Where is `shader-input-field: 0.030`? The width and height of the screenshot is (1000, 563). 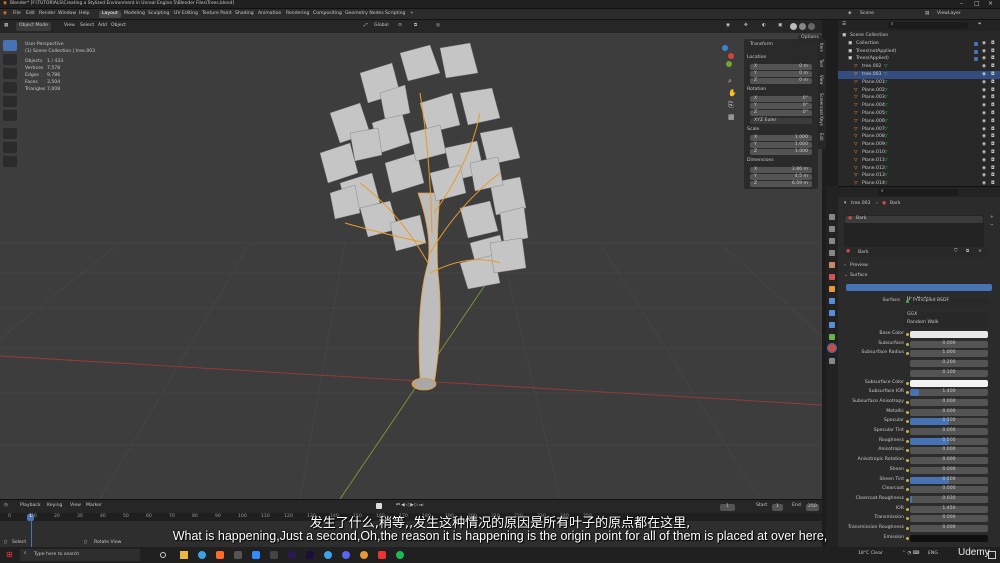 shader-input-field: 0.030 is located at coordinates (949, 499).